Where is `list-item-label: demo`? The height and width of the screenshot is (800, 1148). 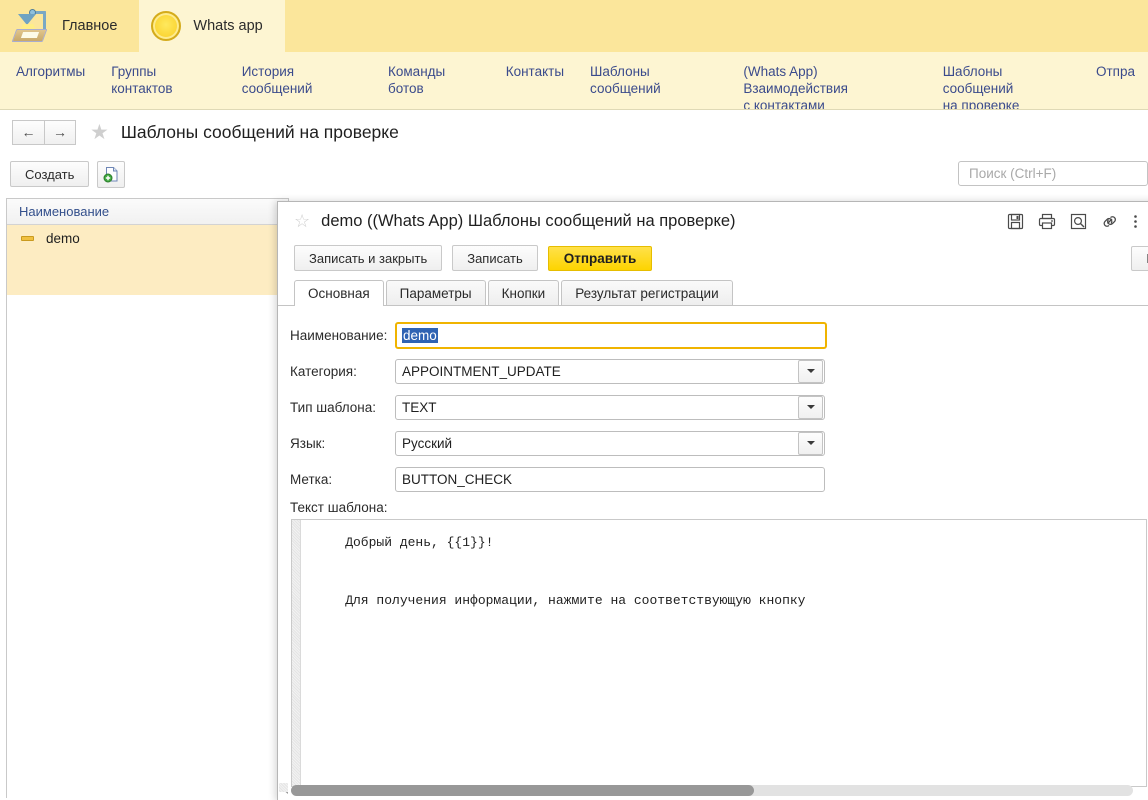
list-item-label: demo is located at coordinates (63, 238).